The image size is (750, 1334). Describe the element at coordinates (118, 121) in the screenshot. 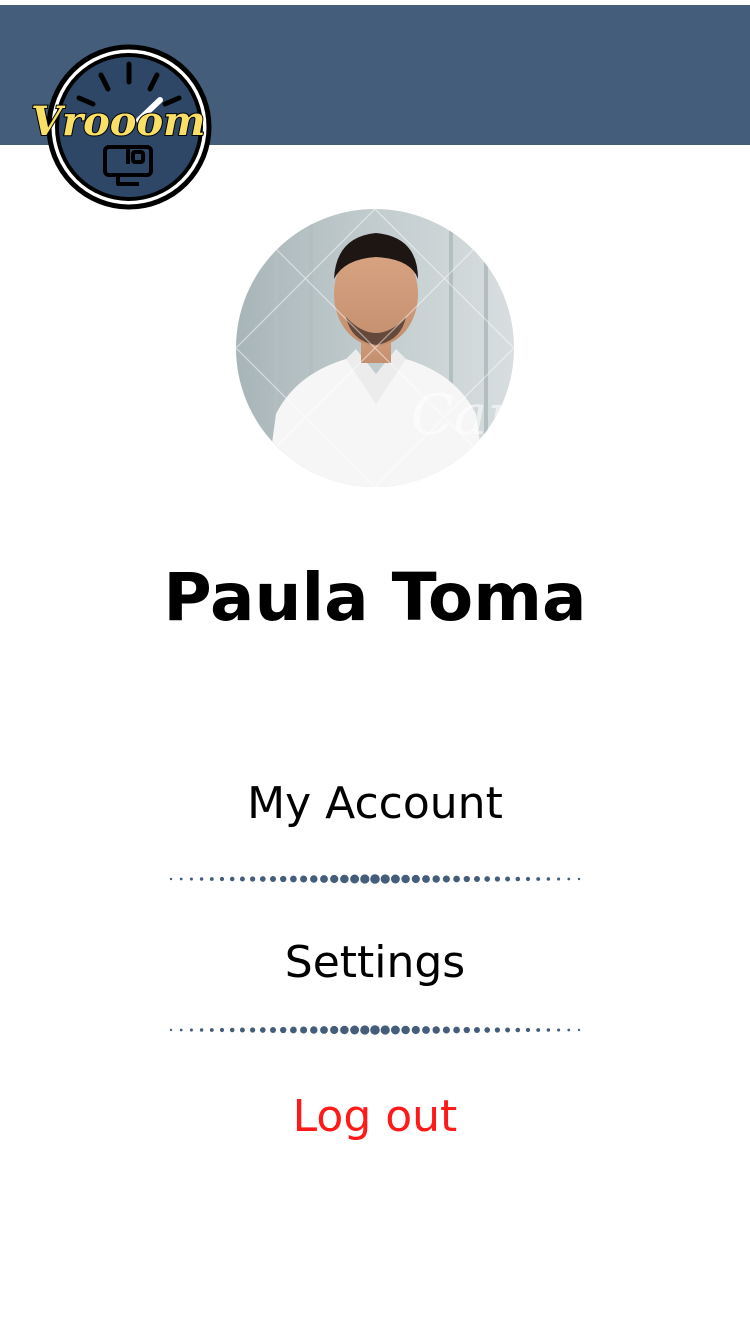

I see `brand-wordmark: Vrooom` at that location.